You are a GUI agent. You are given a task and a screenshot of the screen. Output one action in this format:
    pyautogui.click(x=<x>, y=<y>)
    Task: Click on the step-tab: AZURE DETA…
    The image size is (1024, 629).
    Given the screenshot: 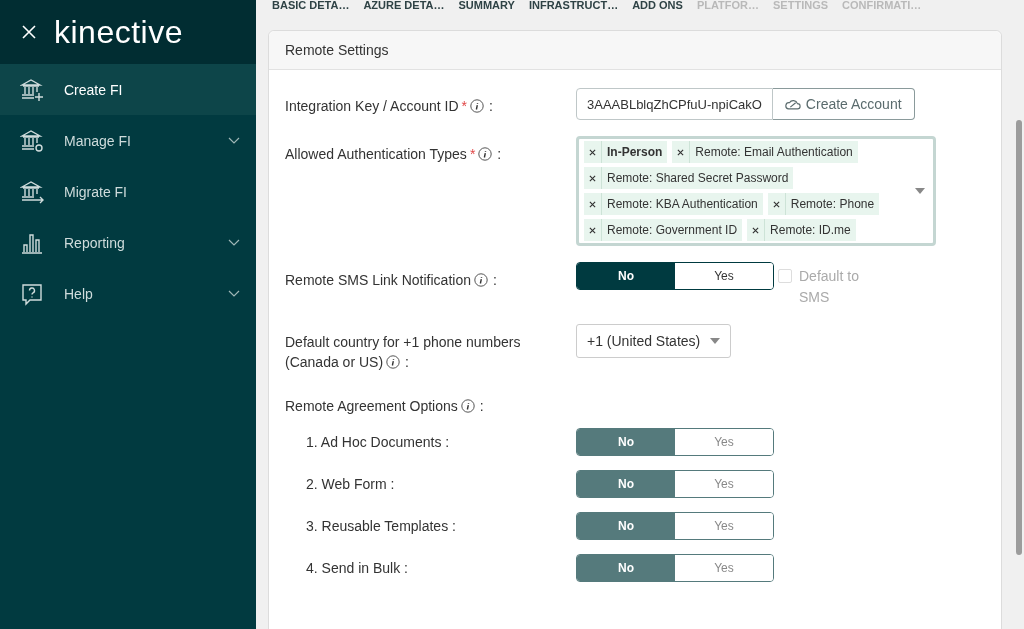 What is the action you would take?
    pyautogui.click(x=404, y=5)
    